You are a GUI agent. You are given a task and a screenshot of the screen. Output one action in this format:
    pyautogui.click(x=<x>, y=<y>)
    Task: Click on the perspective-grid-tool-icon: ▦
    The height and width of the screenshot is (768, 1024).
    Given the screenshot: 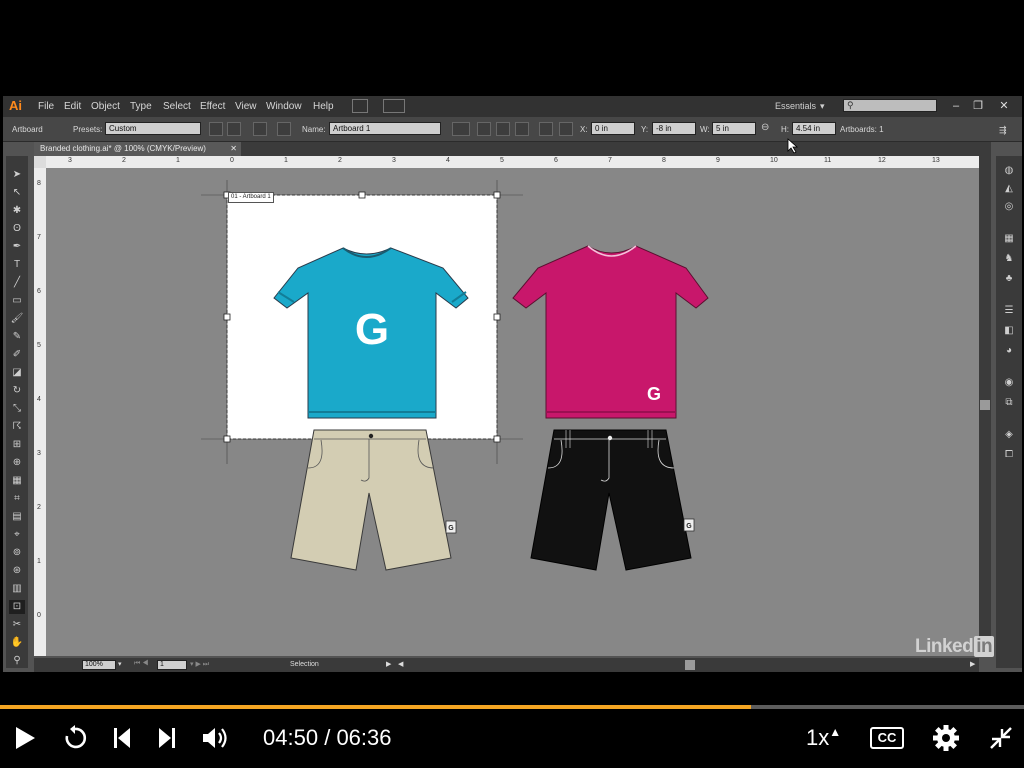 What is the action you would take?
    pyautogui.click(x=17, y=481)
    